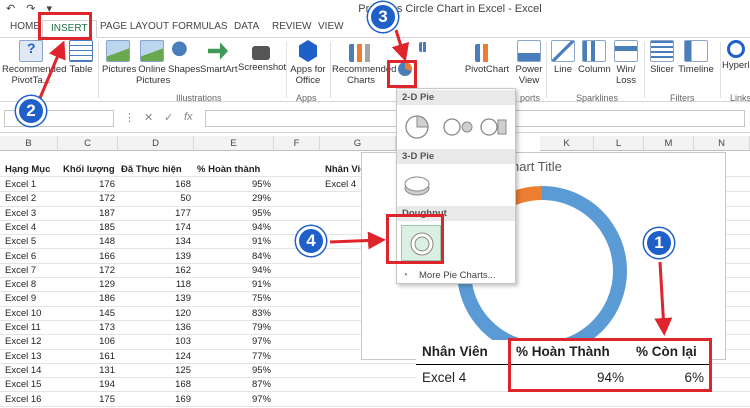 Image resolution: width=750 pixels, height=408 pixels. Describe the element at coordinates (89, 342) in the screenshot. I see `grid-cell: 106` at that location.